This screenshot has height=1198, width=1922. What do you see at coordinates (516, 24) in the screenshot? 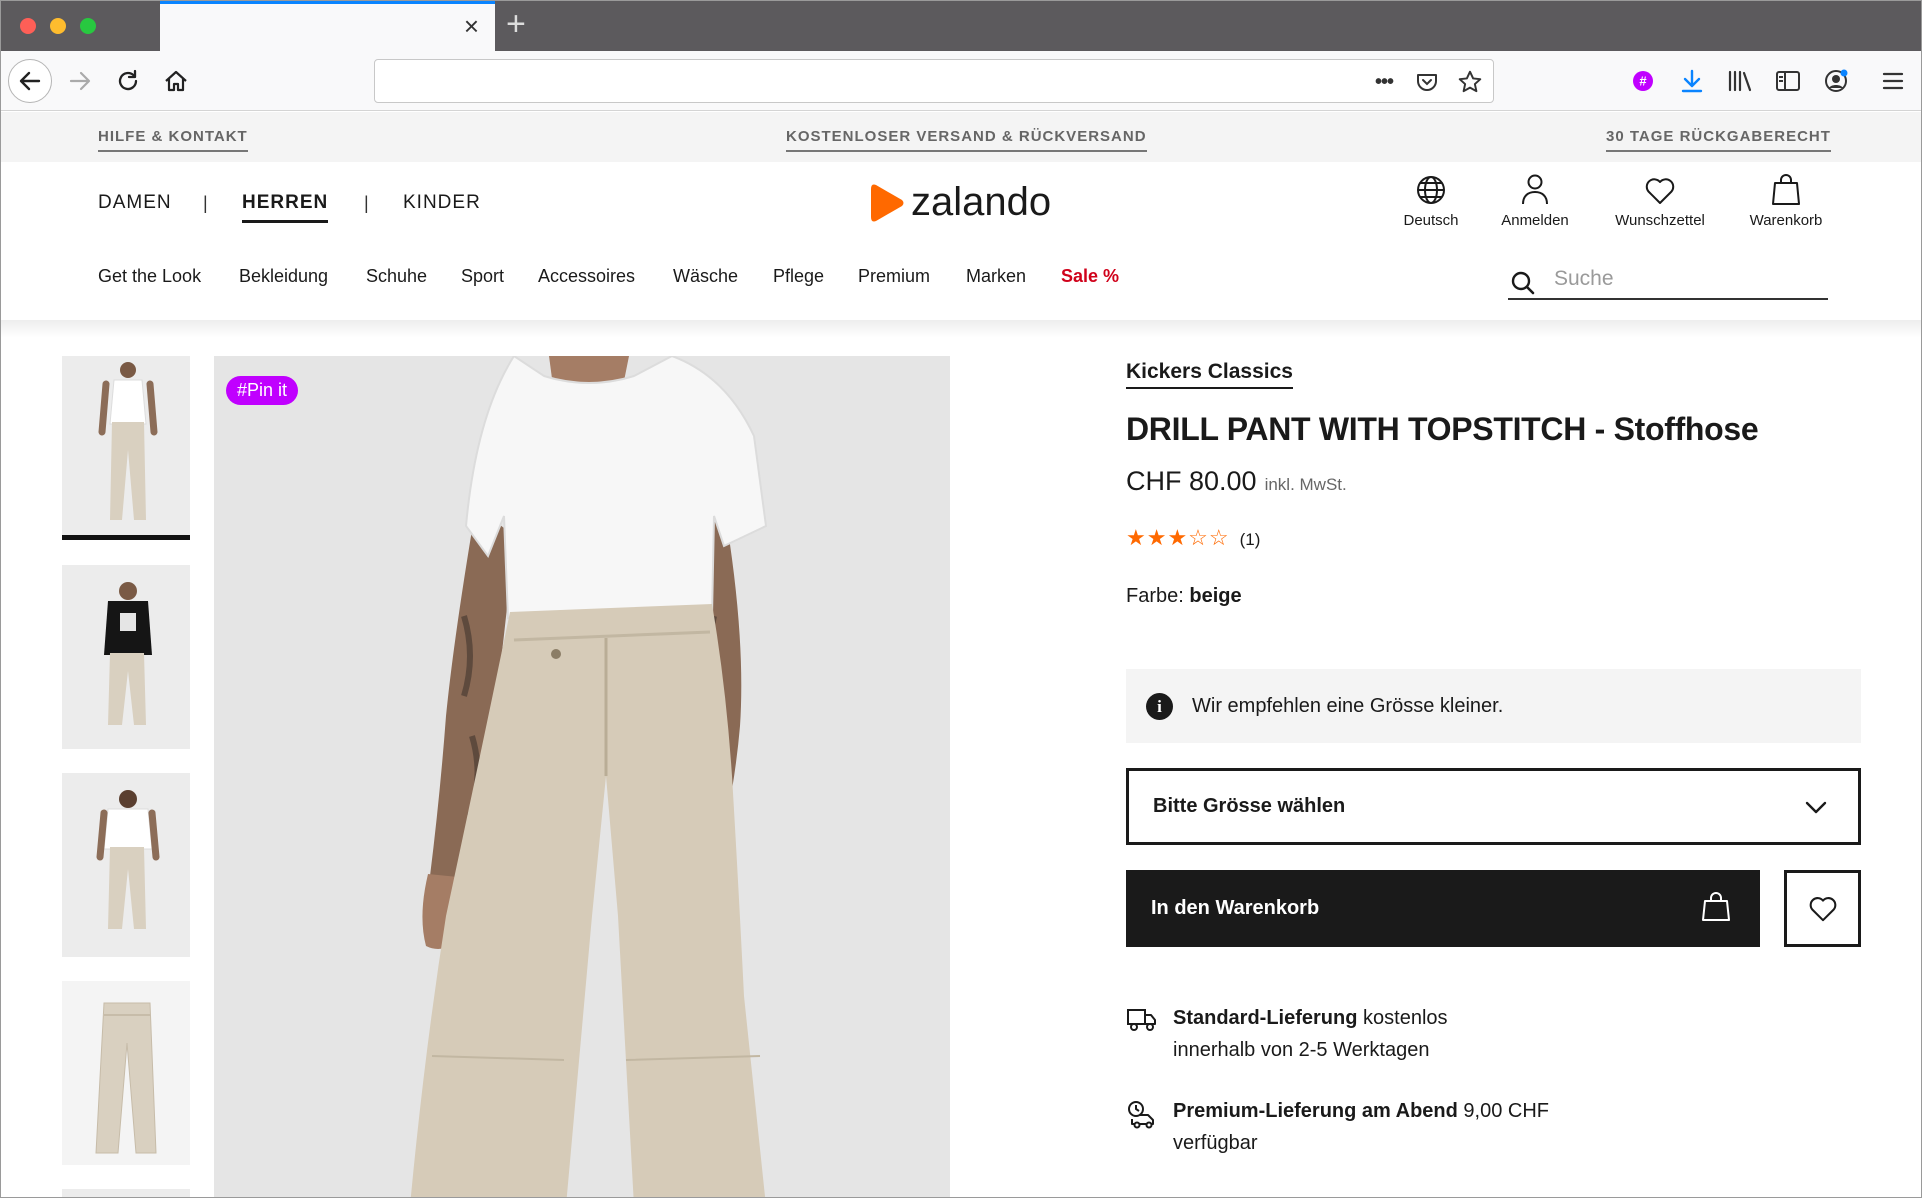
I see `new-tab-button: +` at bounding box center [516, 24].